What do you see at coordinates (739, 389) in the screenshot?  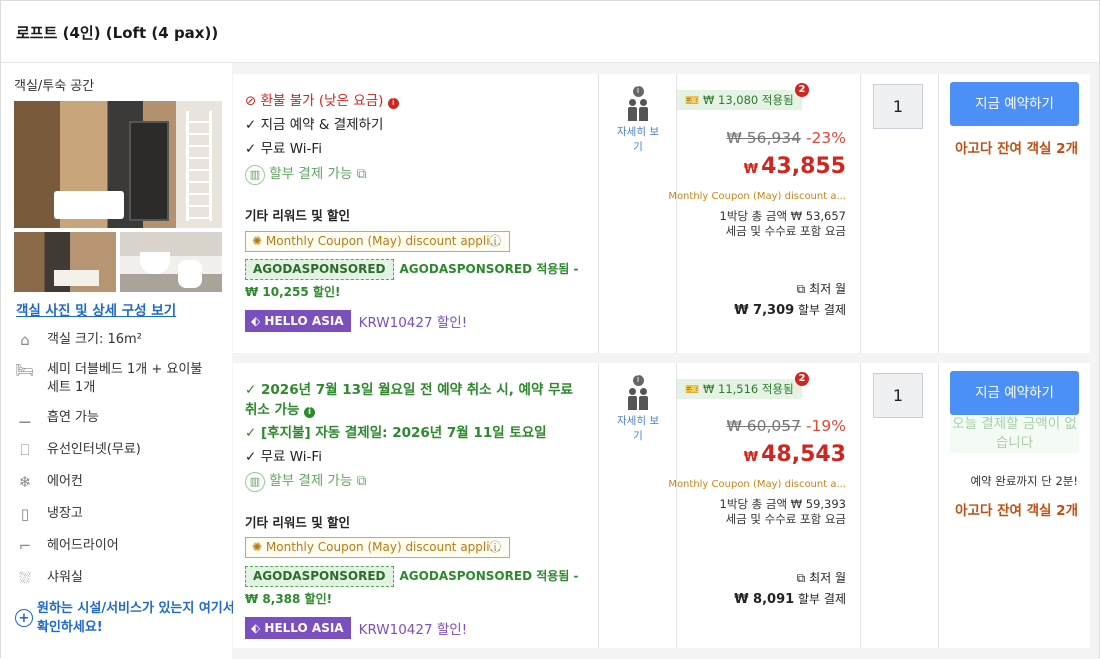 I see `applied-discount-chip: 🎫 ₩ 11,516 적용됨` at bounding box center [739, 389].